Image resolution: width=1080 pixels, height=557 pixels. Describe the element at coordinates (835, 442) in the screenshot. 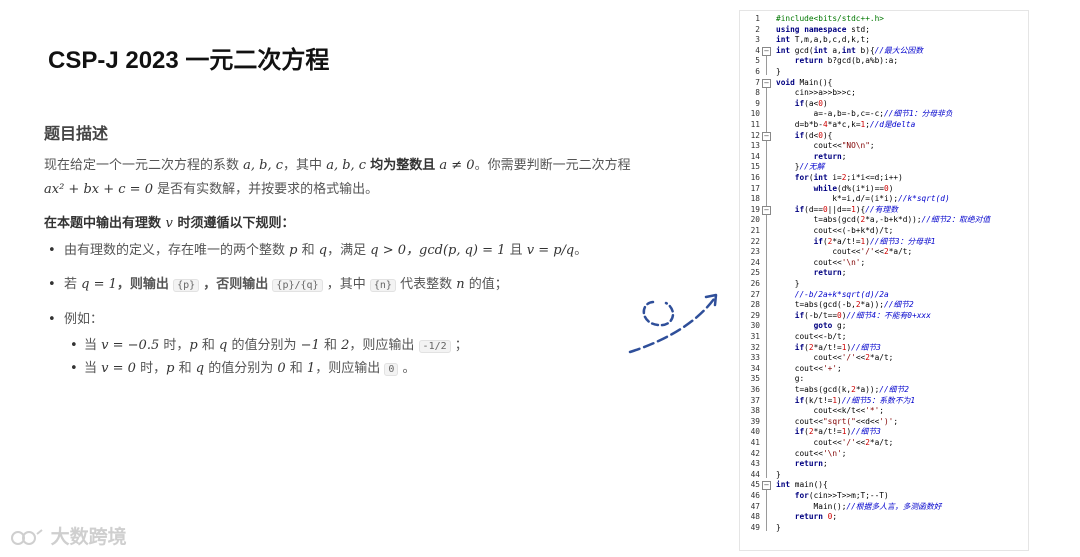

I see `code-text: cout<<'/'<<2*a/t;` at that location.